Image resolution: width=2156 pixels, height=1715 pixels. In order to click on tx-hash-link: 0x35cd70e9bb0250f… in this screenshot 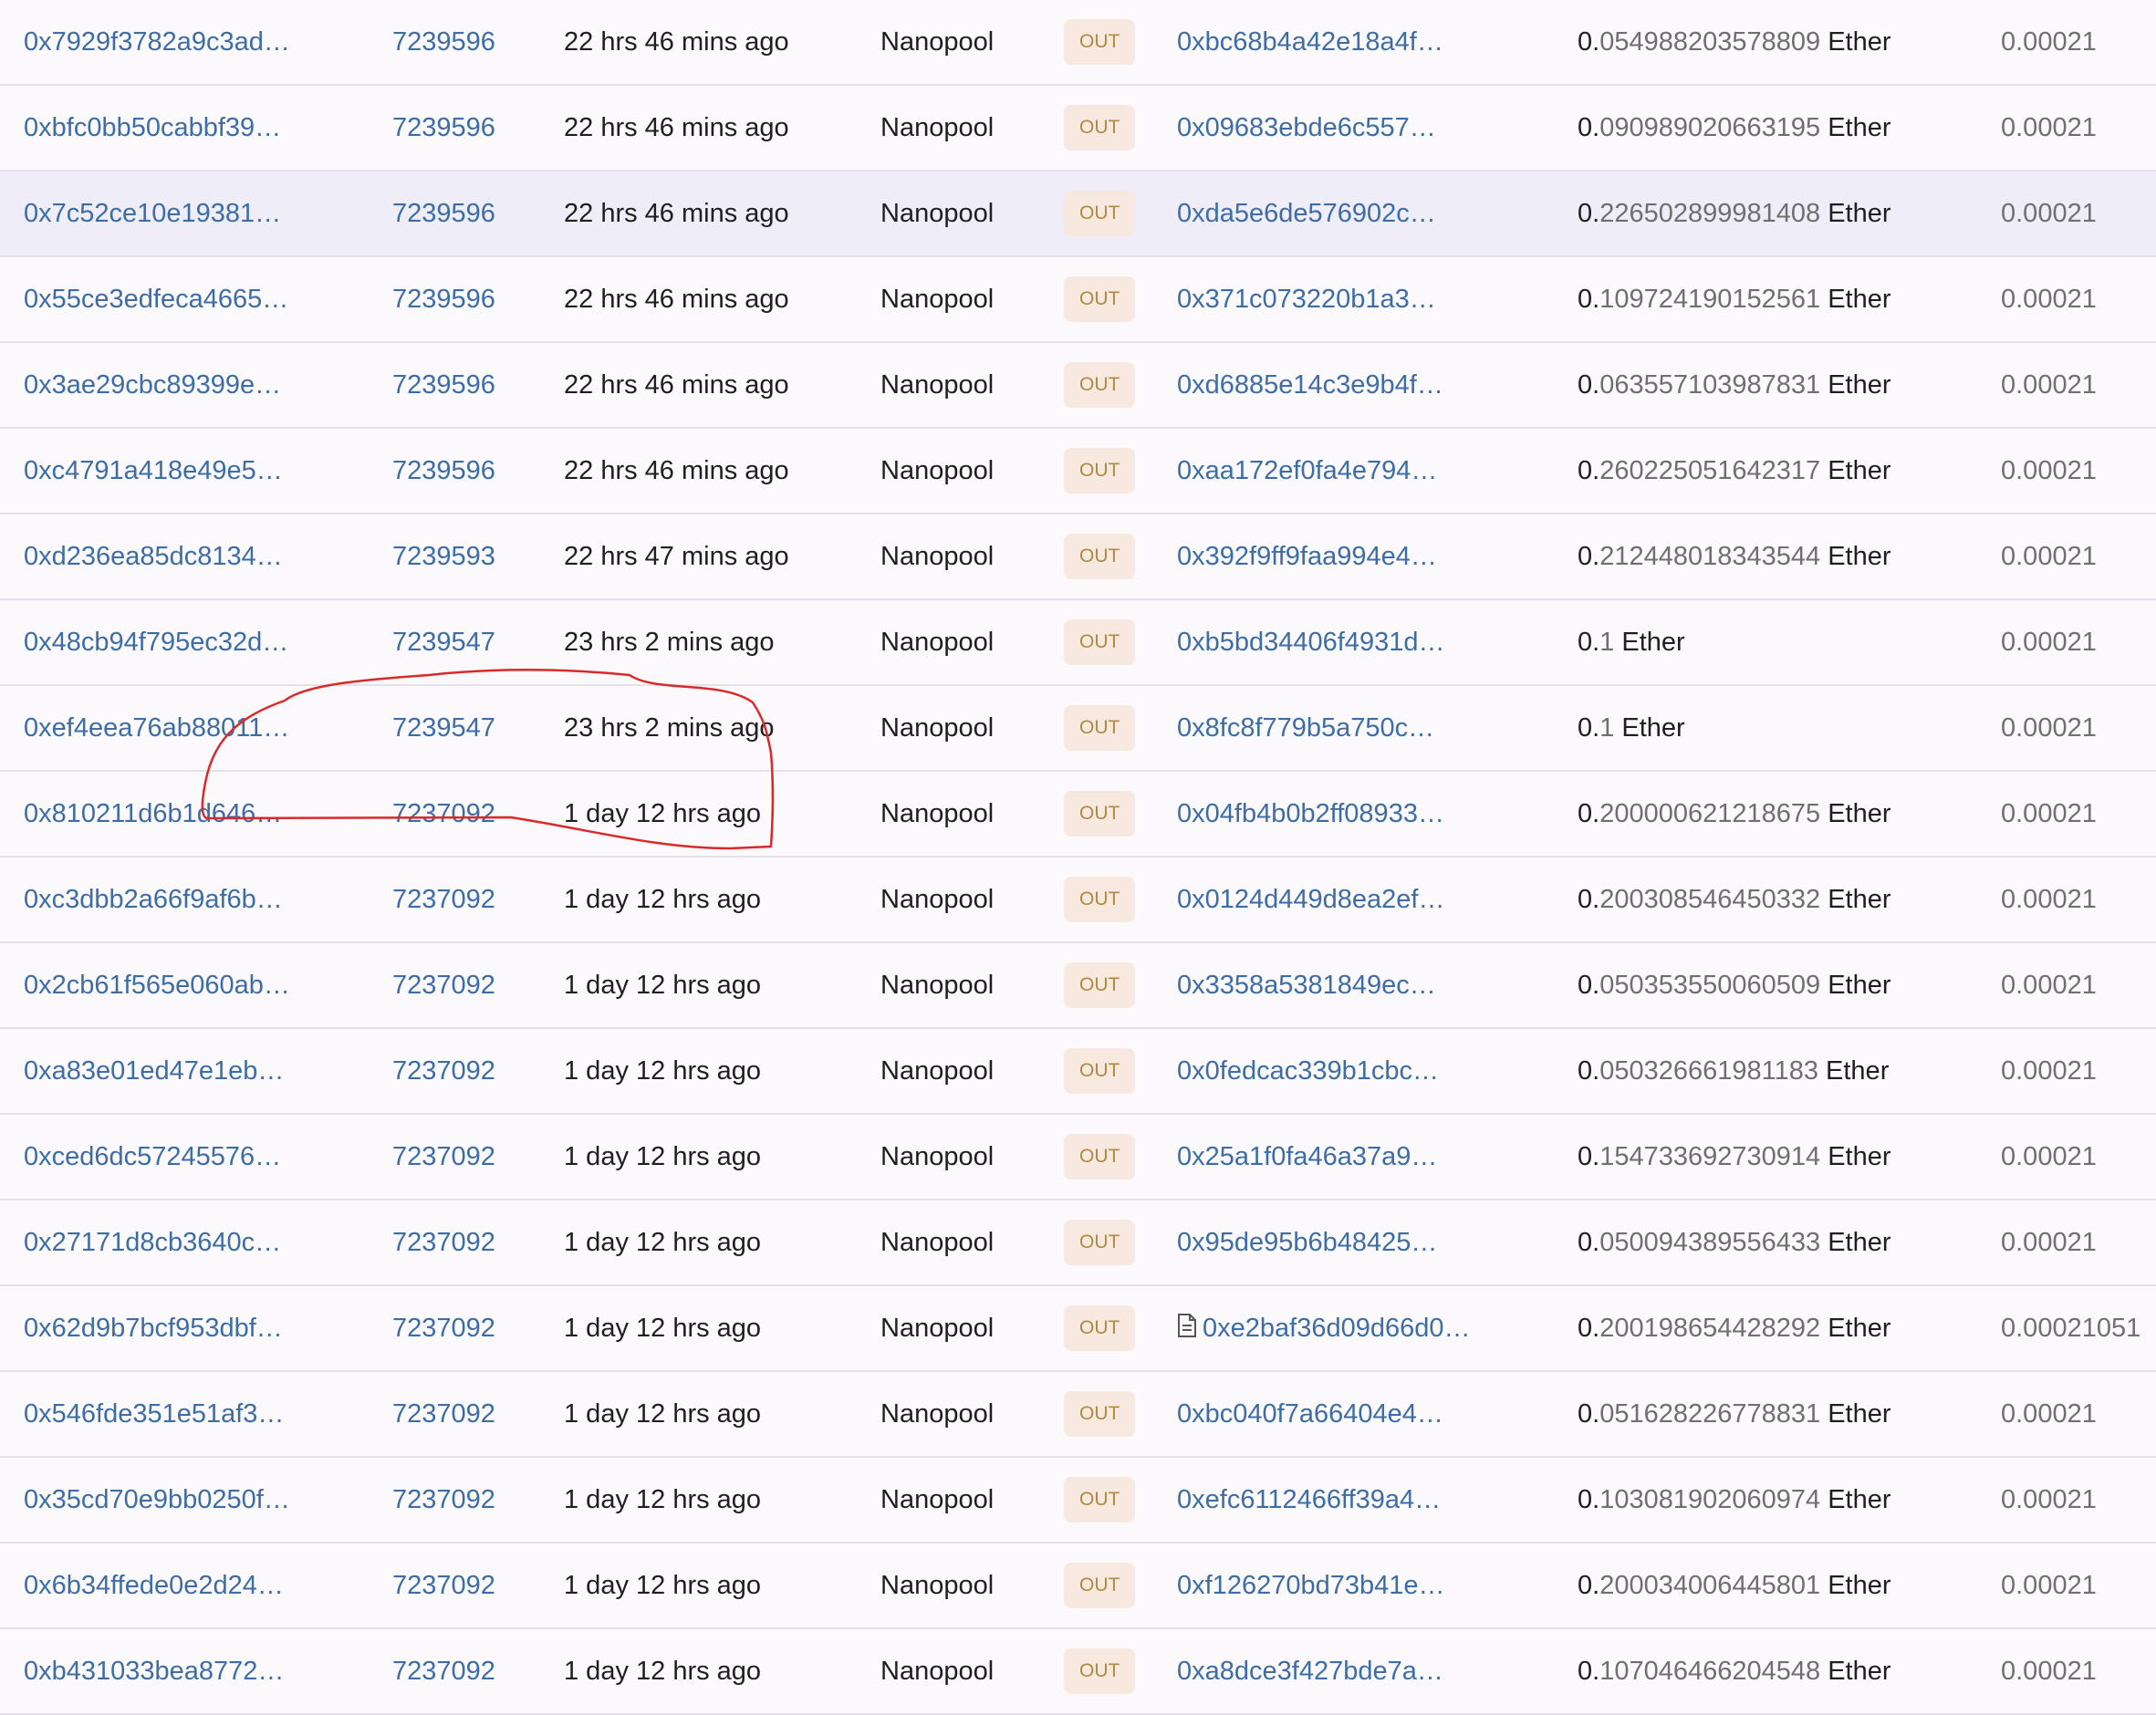, I will do `click(157, 1500)`.